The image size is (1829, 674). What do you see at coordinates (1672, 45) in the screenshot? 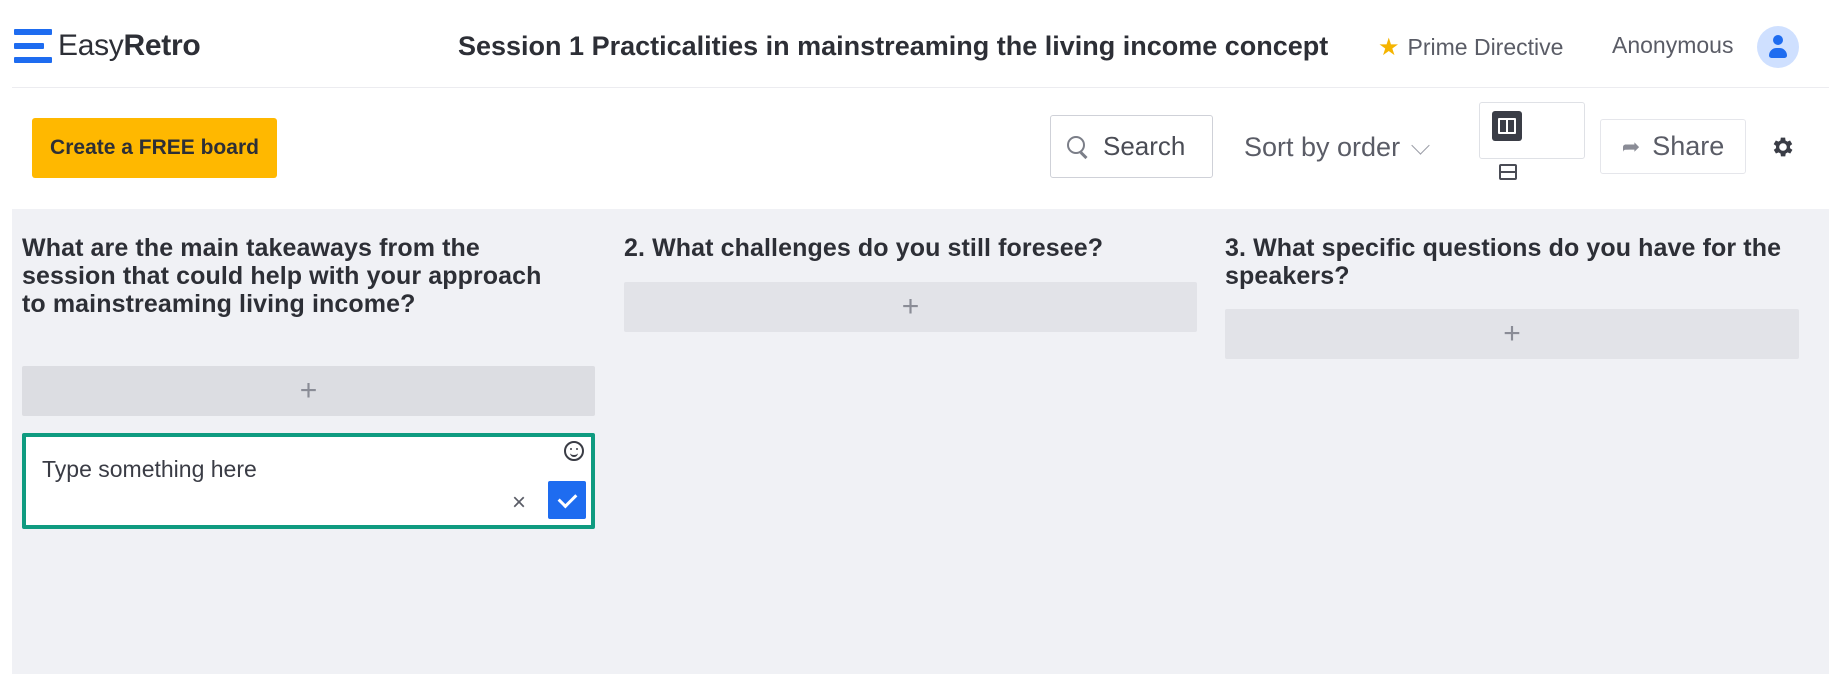
I see `user-name: Anonymous` at bounding box center [1672, 45].